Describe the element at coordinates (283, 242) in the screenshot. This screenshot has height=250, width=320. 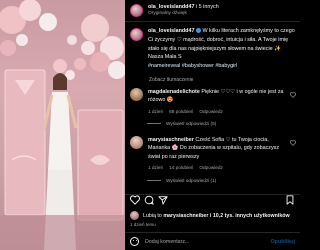
I see `post-comment-button: Opublikuj` at that location.